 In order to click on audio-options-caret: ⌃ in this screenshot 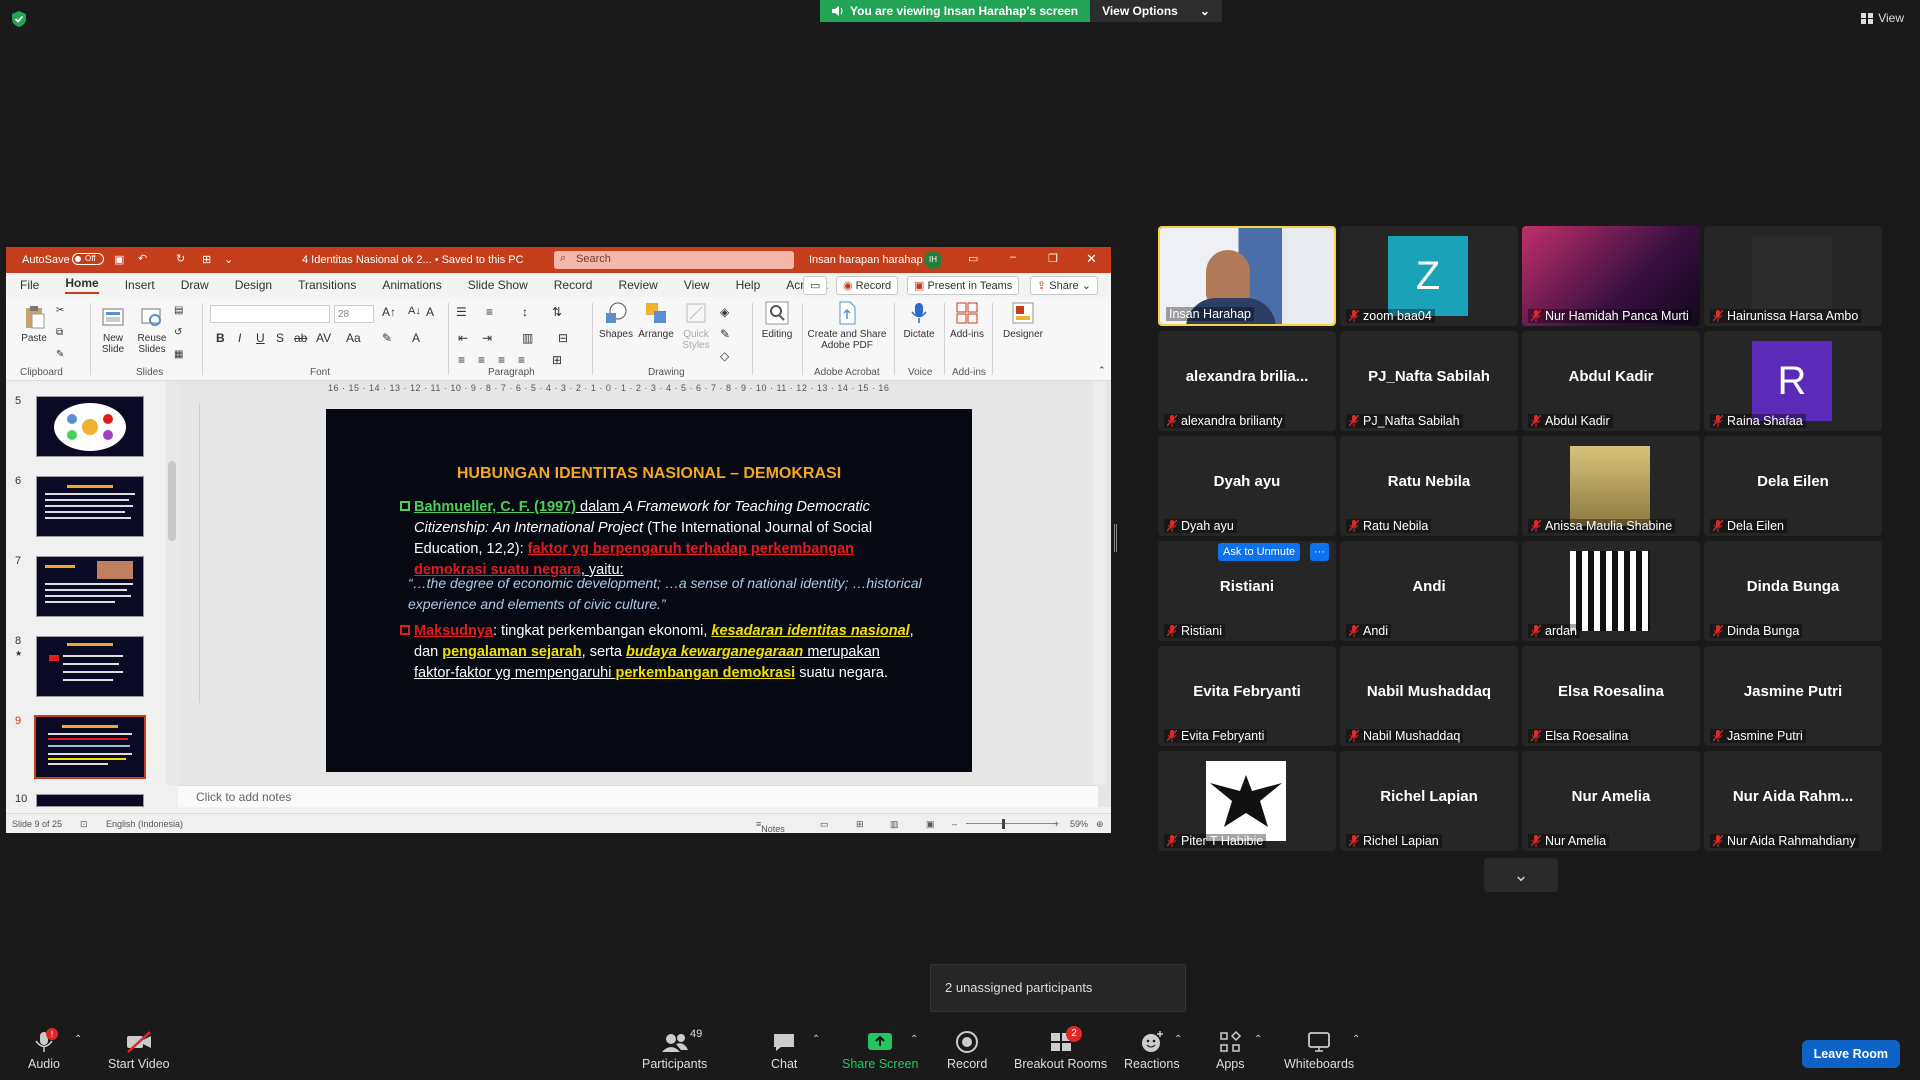, I will do `click(78, 1039)`.